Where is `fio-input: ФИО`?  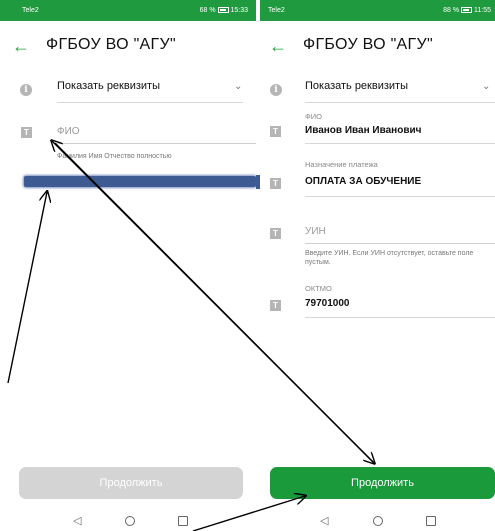
fio-input: ФИО is located at coordinates (68, 131).